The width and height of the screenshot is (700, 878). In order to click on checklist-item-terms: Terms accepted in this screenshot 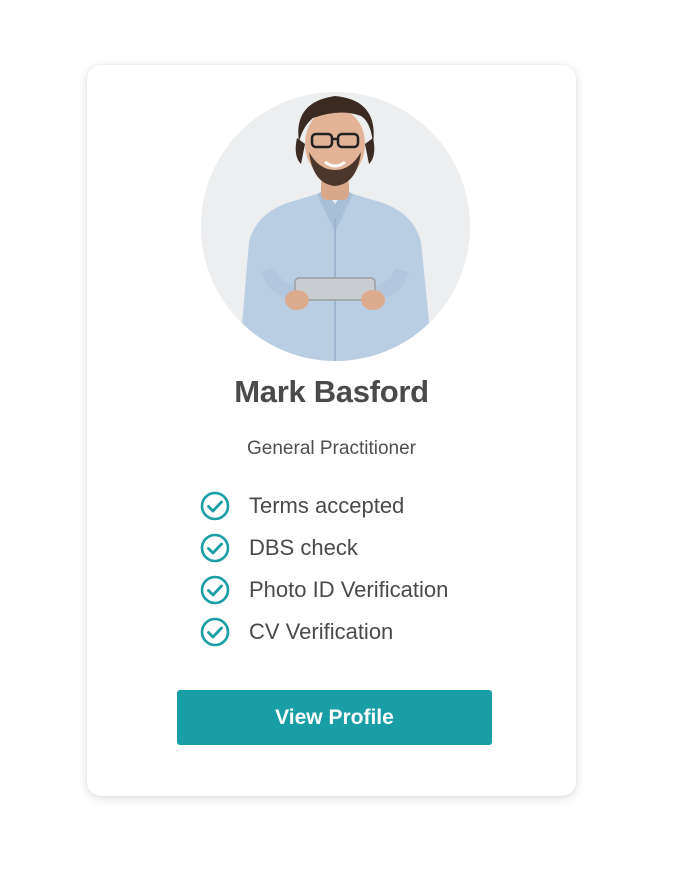, I will do `click(324, 506)`.